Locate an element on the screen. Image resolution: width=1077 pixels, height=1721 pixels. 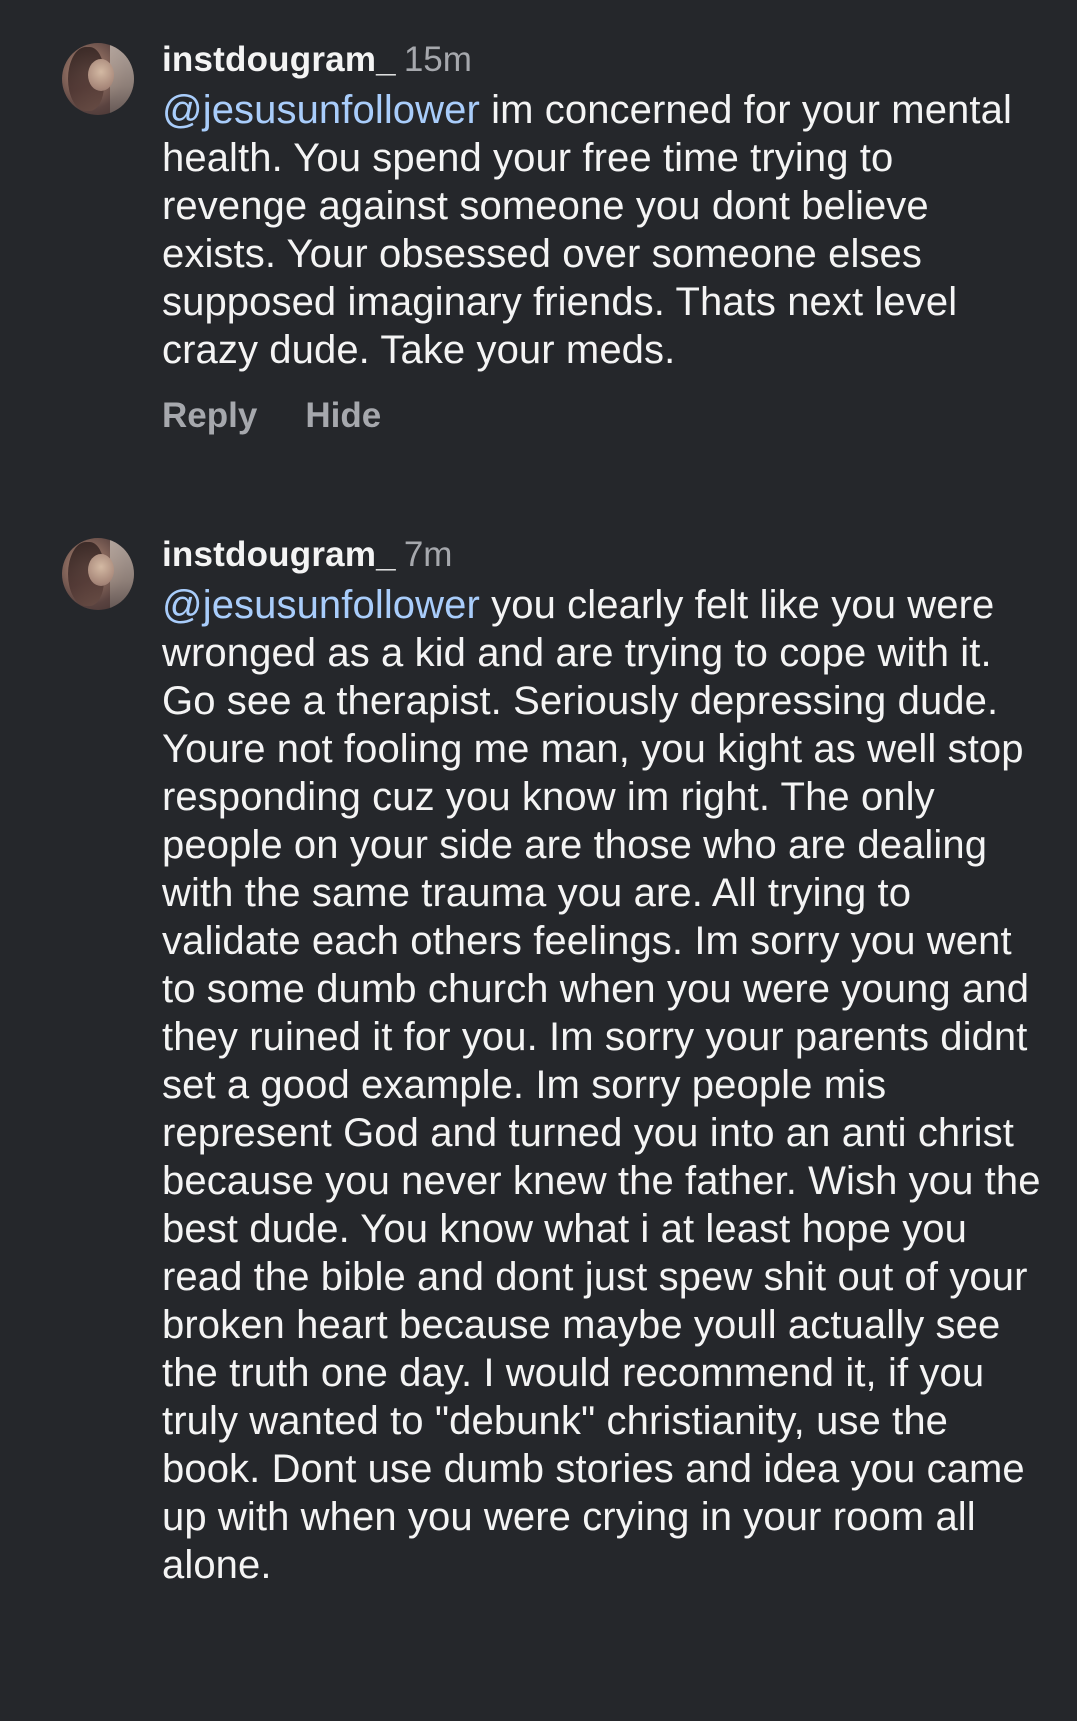
hide-button: Hide is located at coordinates (343, 415).